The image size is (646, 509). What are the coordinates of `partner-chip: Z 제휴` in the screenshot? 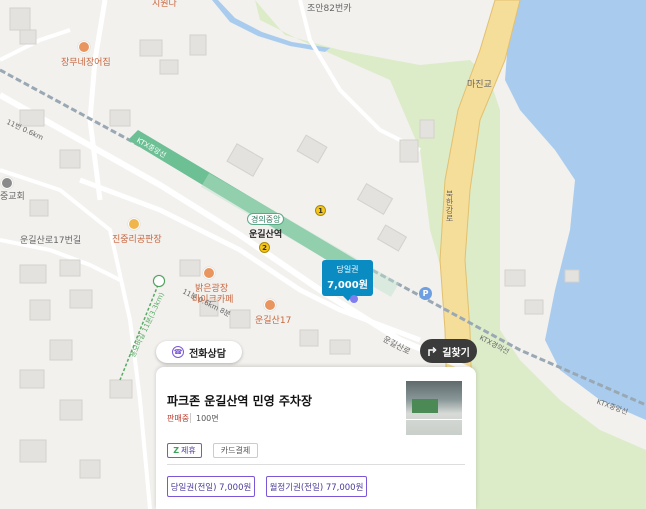 It's located at (184, 450).